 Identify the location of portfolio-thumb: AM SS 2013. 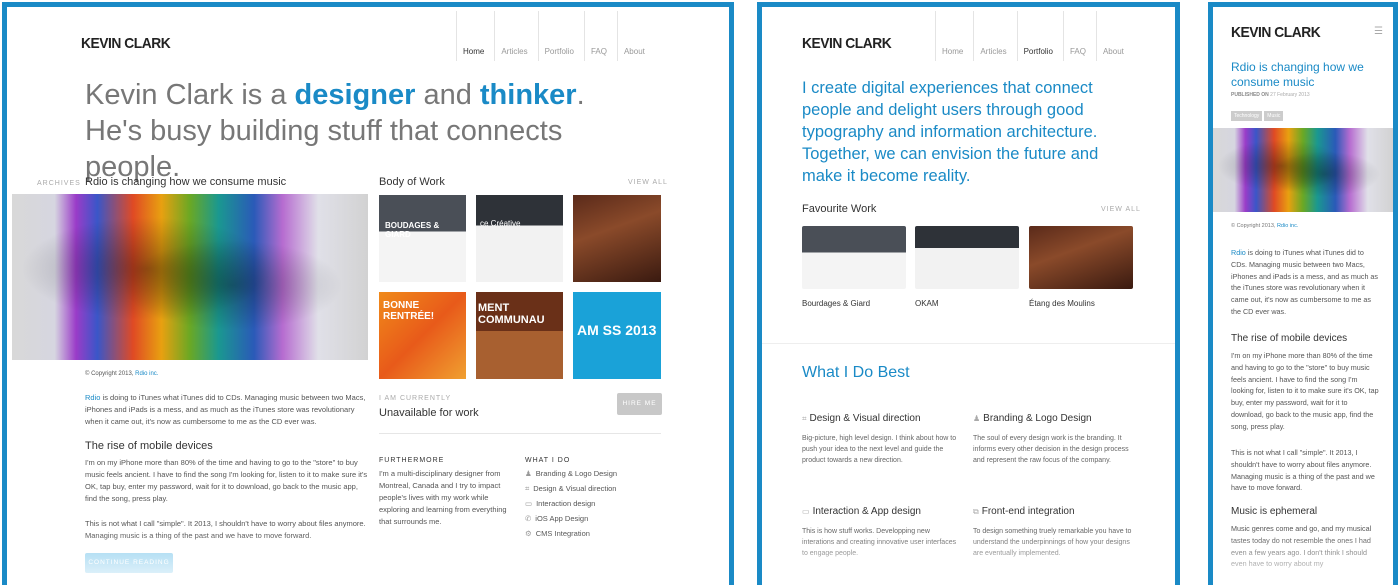
(617, 335).